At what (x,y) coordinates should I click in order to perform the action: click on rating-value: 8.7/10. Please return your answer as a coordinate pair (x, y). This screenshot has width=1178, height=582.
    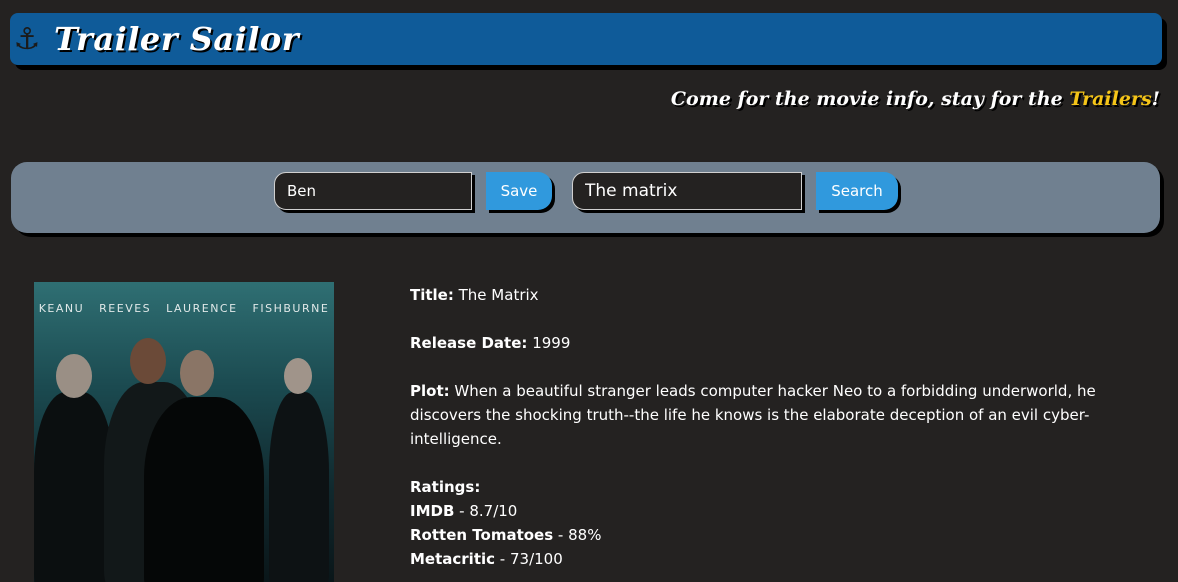
    Looking at the image, I should click on (493, 511).